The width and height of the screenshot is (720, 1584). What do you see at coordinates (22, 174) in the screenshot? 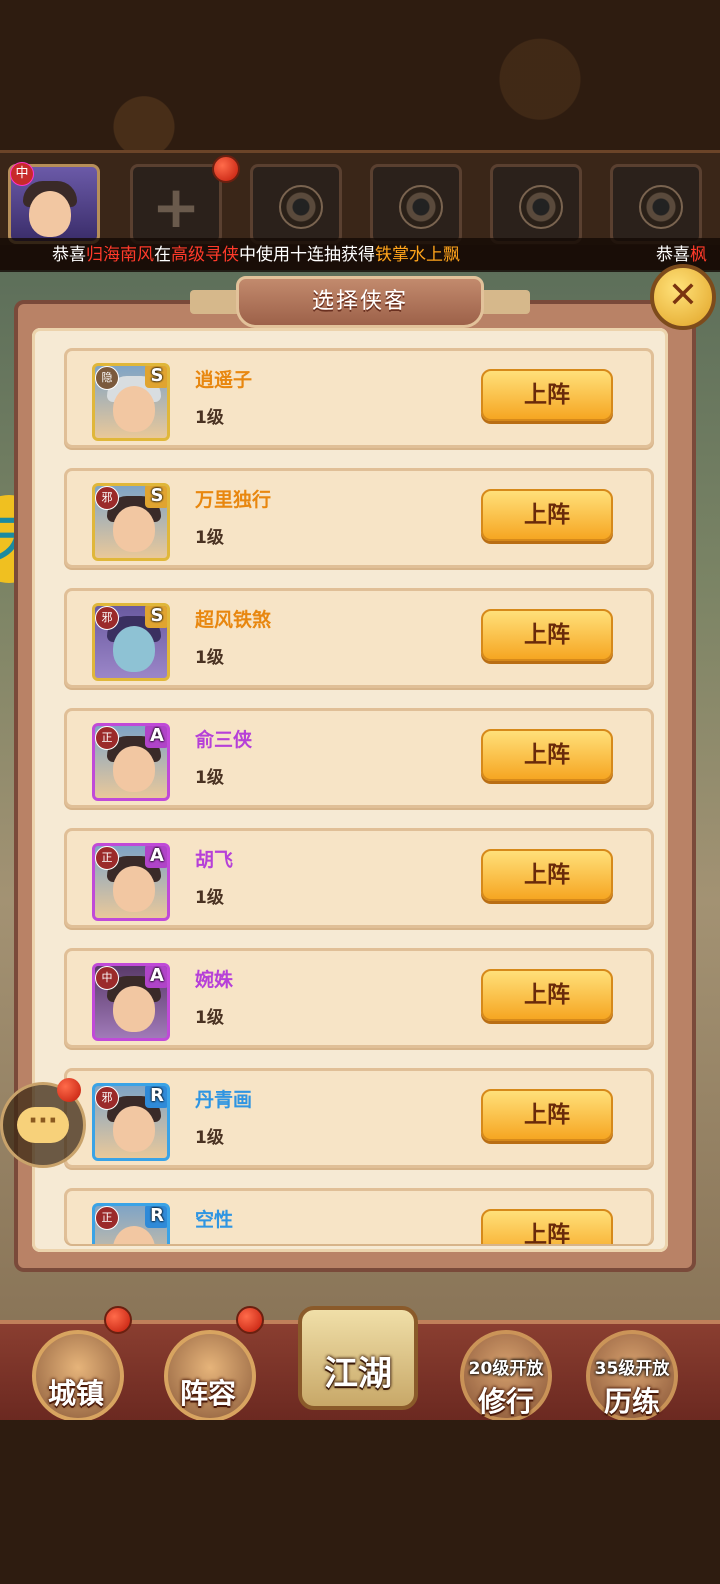
I see `hero-faction-badge: 中` at bounding box center [22, 174].